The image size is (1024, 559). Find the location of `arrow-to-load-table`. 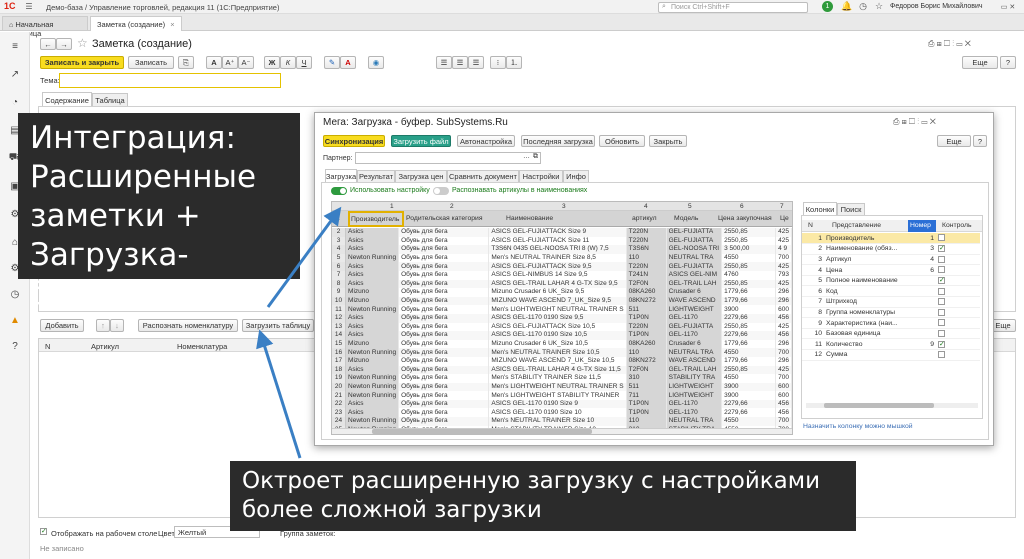

arrow-to-load-table is located at coordinates (279, 394).